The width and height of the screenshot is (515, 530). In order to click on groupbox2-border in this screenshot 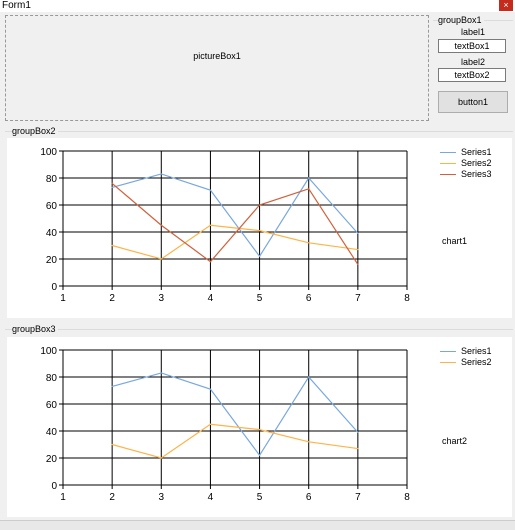, I will do `click(259, 131)`.